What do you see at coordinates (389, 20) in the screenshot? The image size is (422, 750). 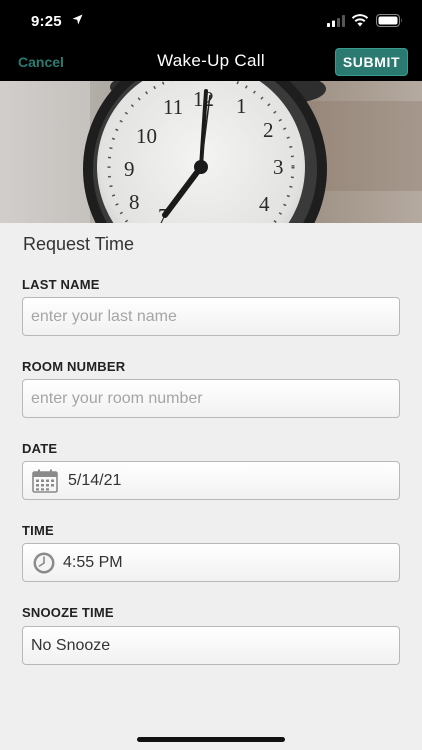 I see `battery-icon` at bounding box center [389, 20].